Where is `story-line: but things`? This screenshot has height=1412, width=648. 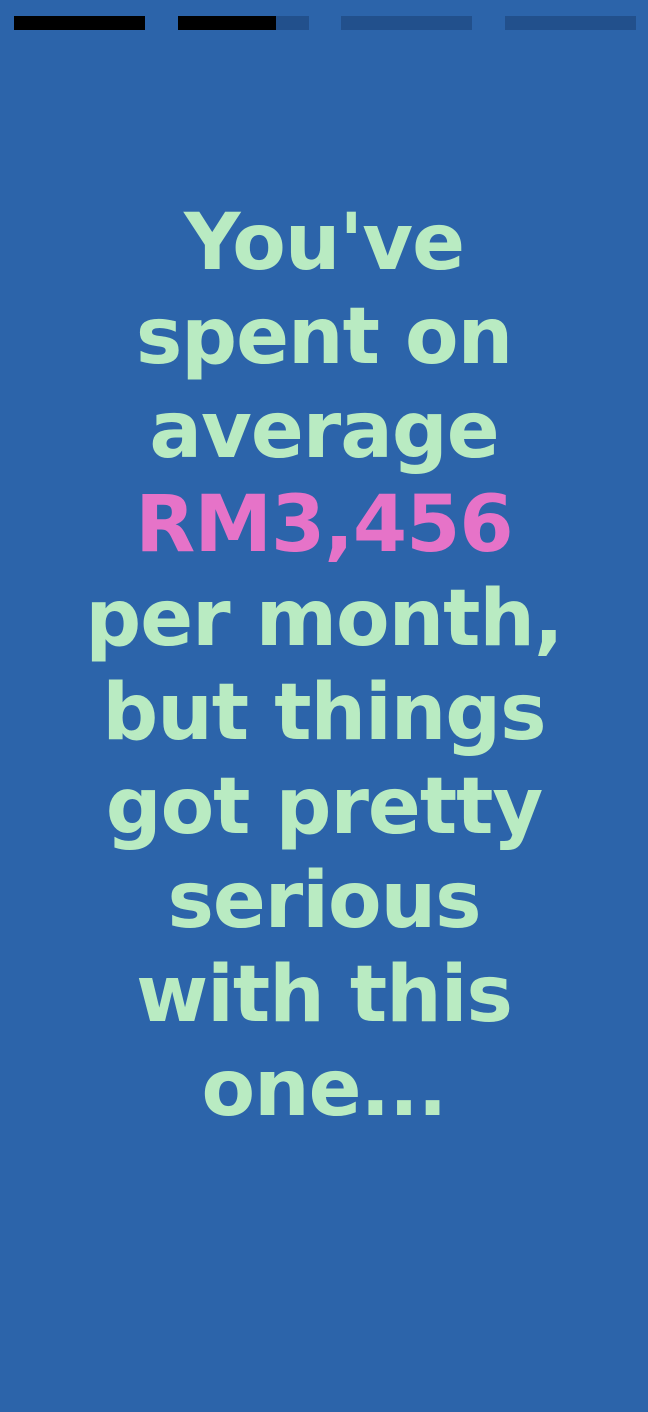 story-line: but things is located at coordinates (324, 713).